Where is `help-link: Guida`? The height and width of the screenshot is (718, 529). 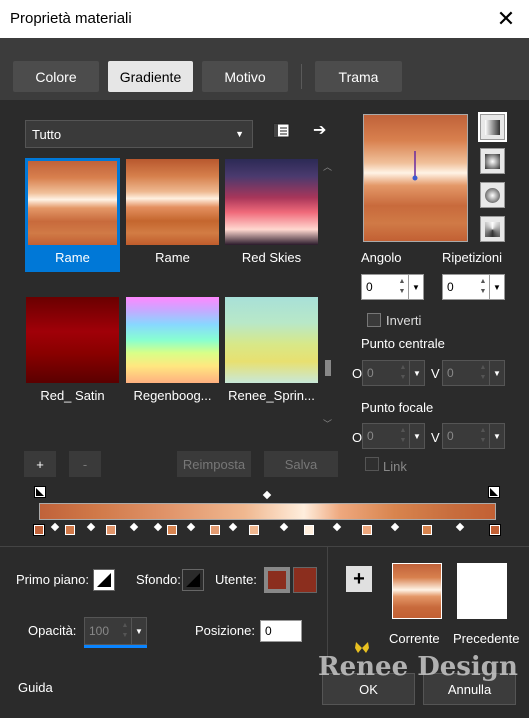 help-link: Guida is located at coordinates (35, 687).